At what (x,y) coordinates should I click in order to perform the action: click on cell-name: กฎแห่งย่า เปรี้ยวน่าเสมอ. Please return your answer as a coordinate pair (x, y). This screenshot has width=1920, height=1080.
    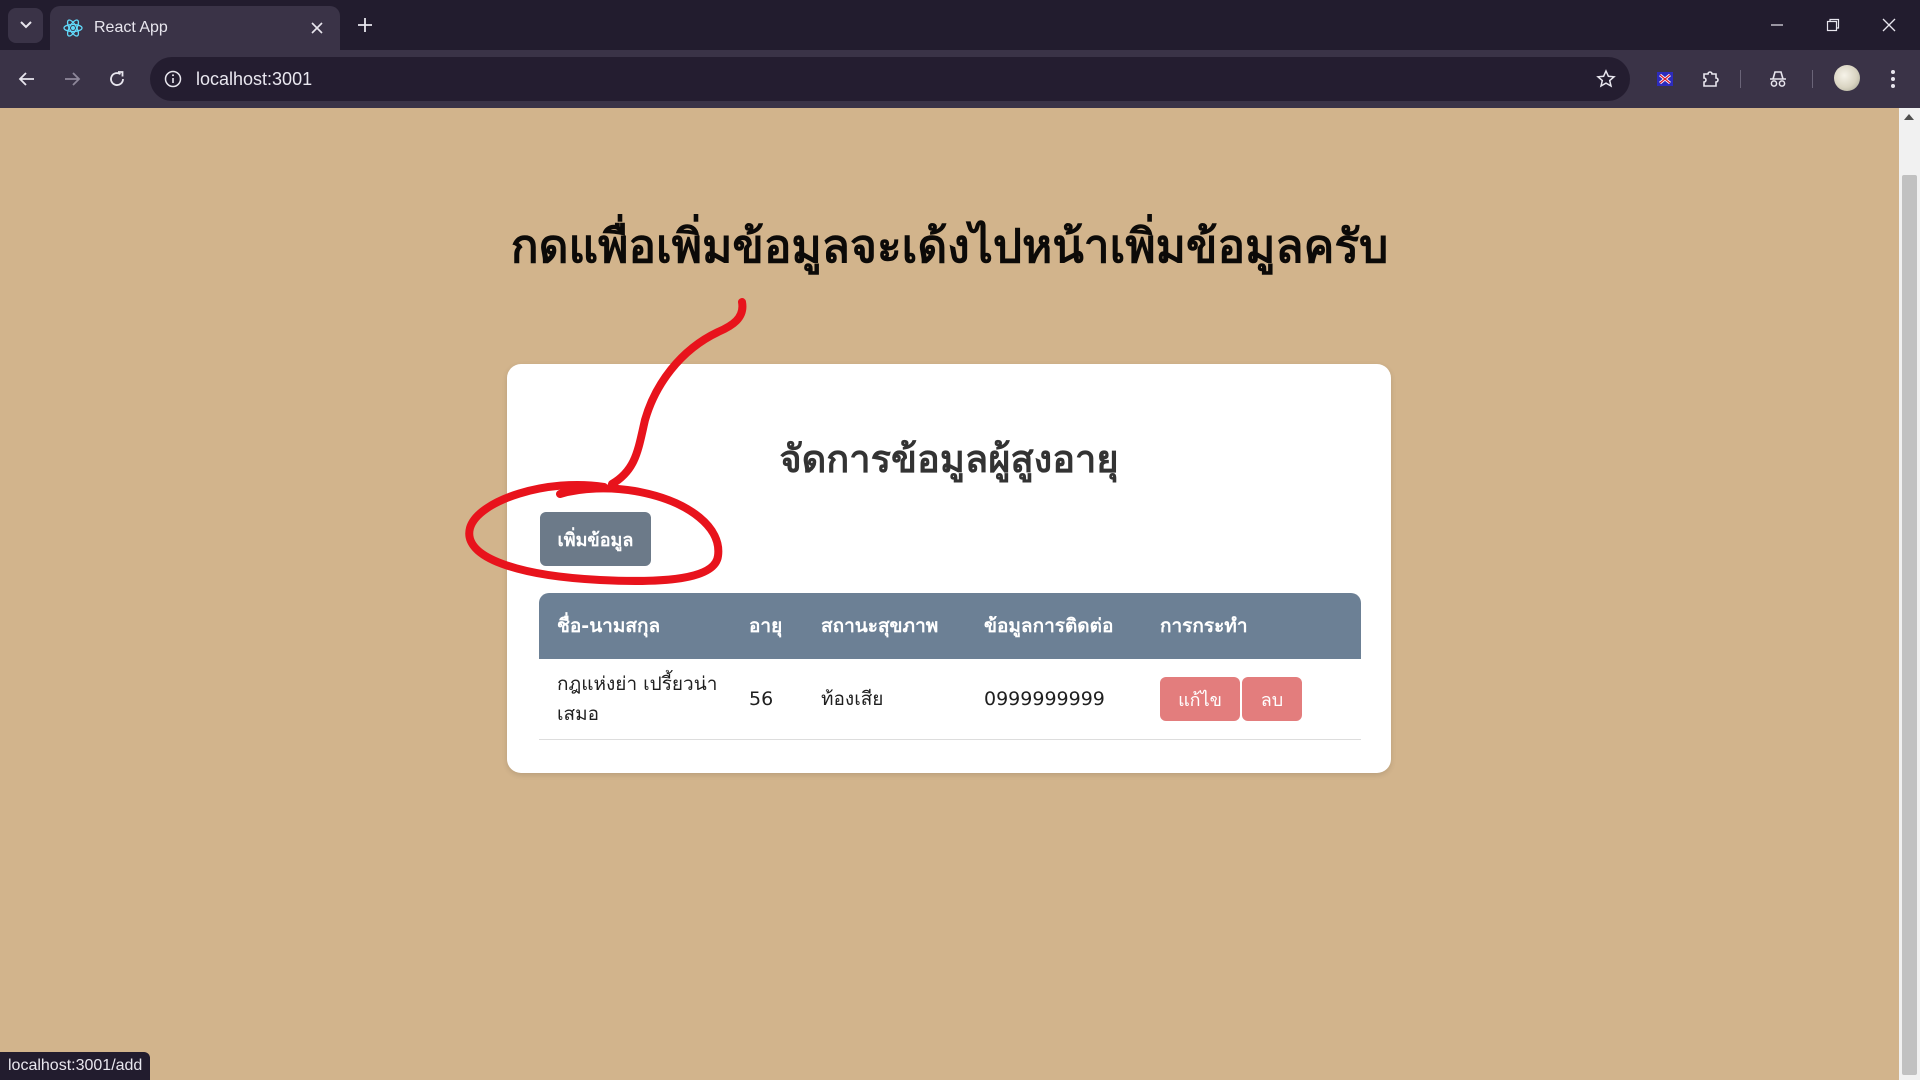
    Looking at the image, I should click on (635, 699).